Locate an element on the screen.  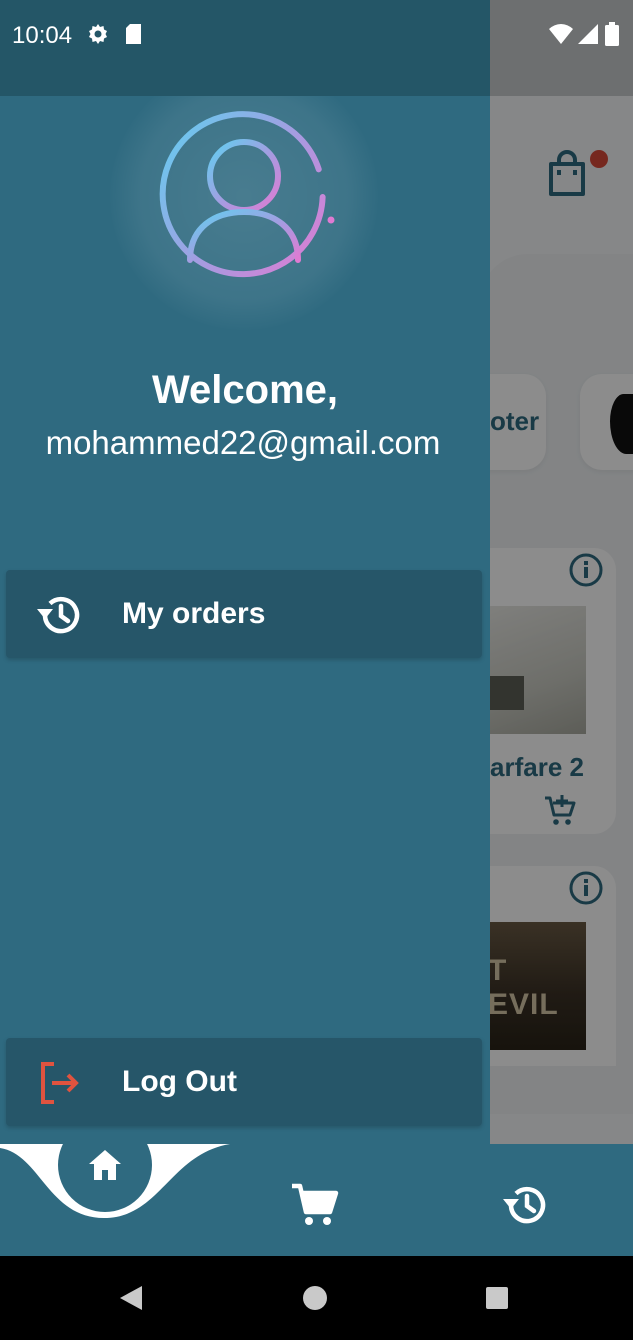
back-icon is located at coordinates (132, 1298).